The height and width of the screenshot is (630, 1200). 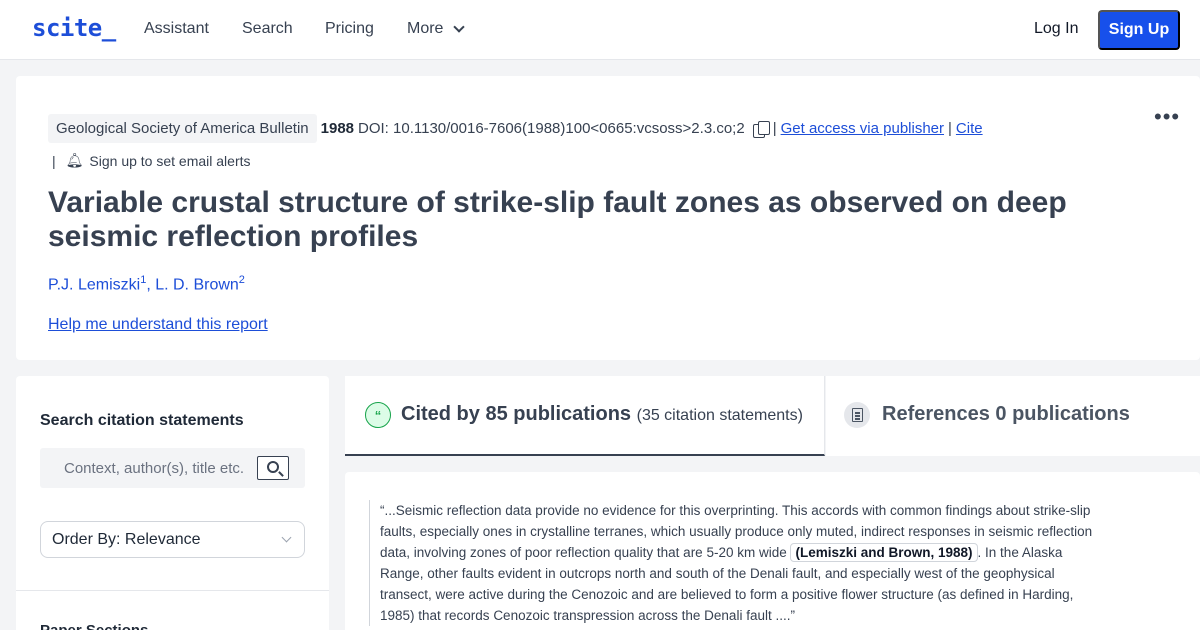 What do you see at coordinates (1139, 30) in the screenshot?
I see `signup-button: Sign Up` at bounding box center [1139, 30].